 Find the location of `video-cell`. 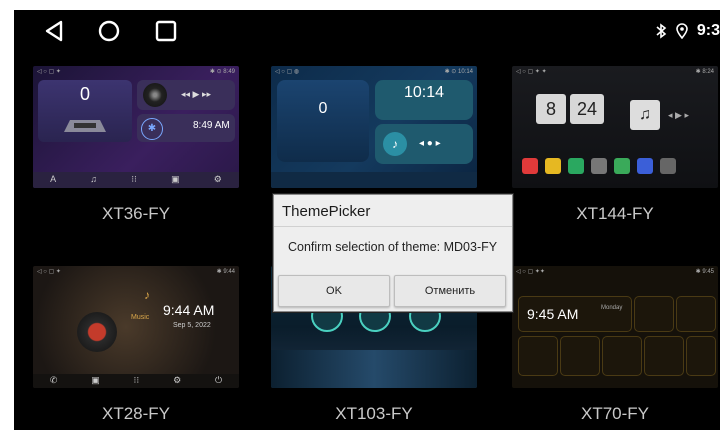

video-cell is located at coordinates (701, 356).